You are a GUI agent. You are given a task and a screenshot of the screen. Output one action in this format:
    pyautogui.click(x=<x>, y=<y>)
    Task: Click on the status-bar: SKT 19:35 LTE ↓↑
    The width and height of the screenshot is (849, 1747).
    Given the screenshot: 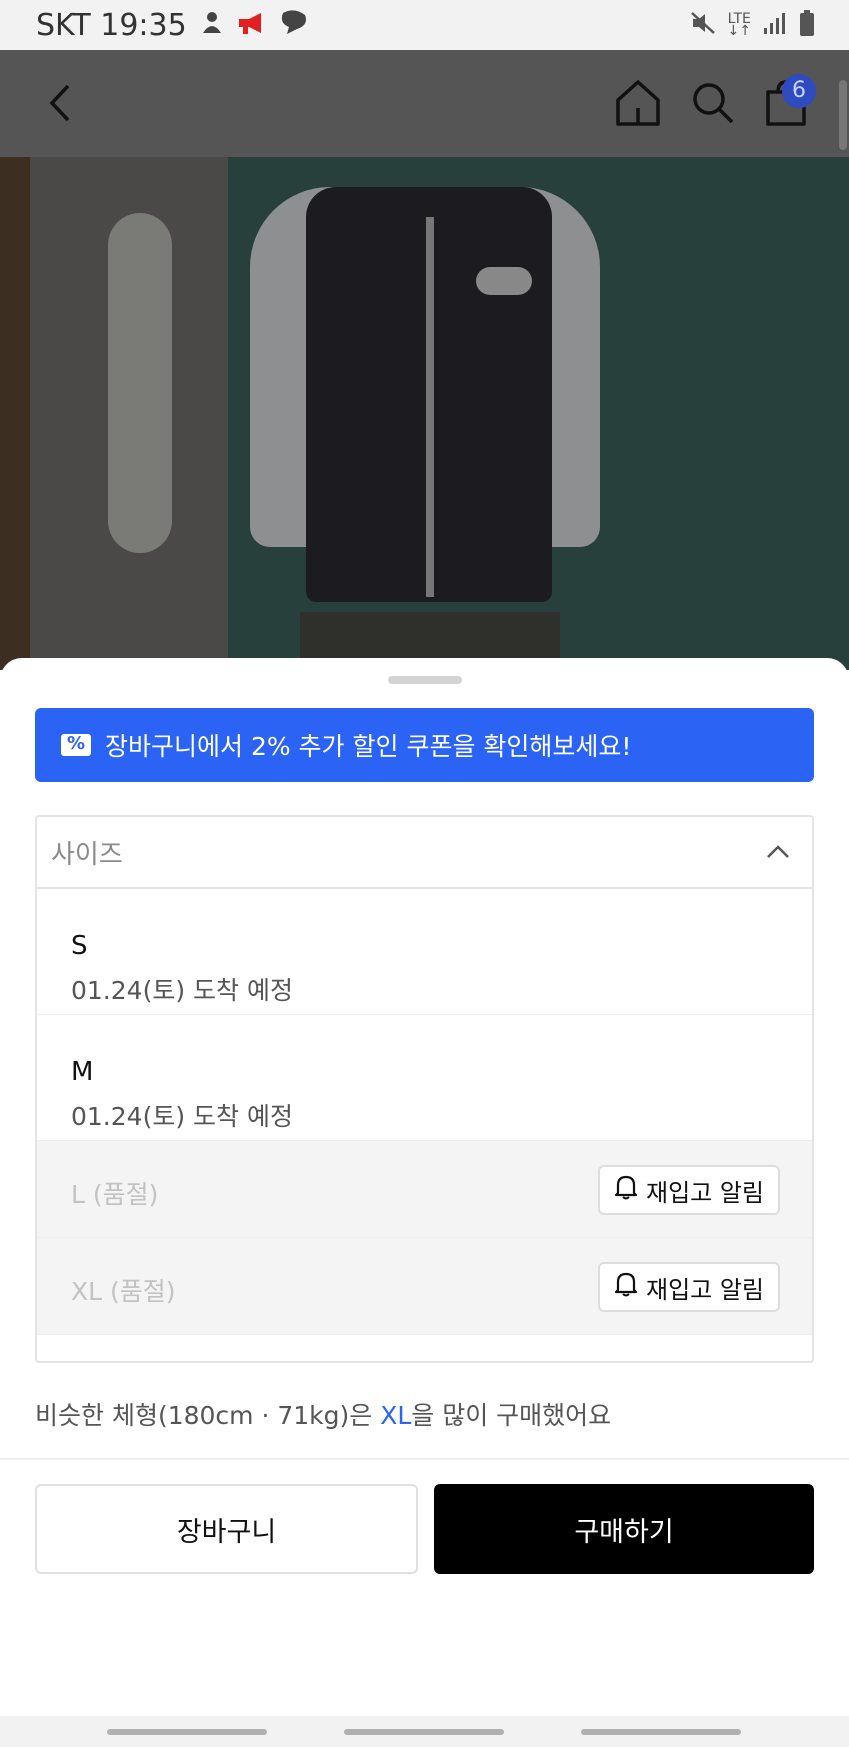 What is the action you would take?
    pyautogui.click(x=424, y=25)
    